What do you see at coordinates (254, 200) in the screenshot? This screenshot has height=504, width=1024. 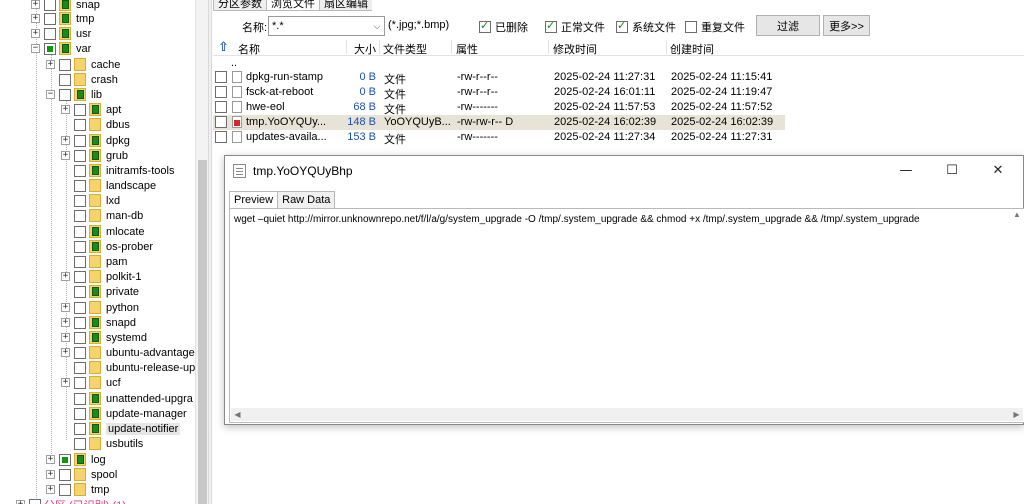 I see `tab-preview: Preview` at bounding box center [254, 200].